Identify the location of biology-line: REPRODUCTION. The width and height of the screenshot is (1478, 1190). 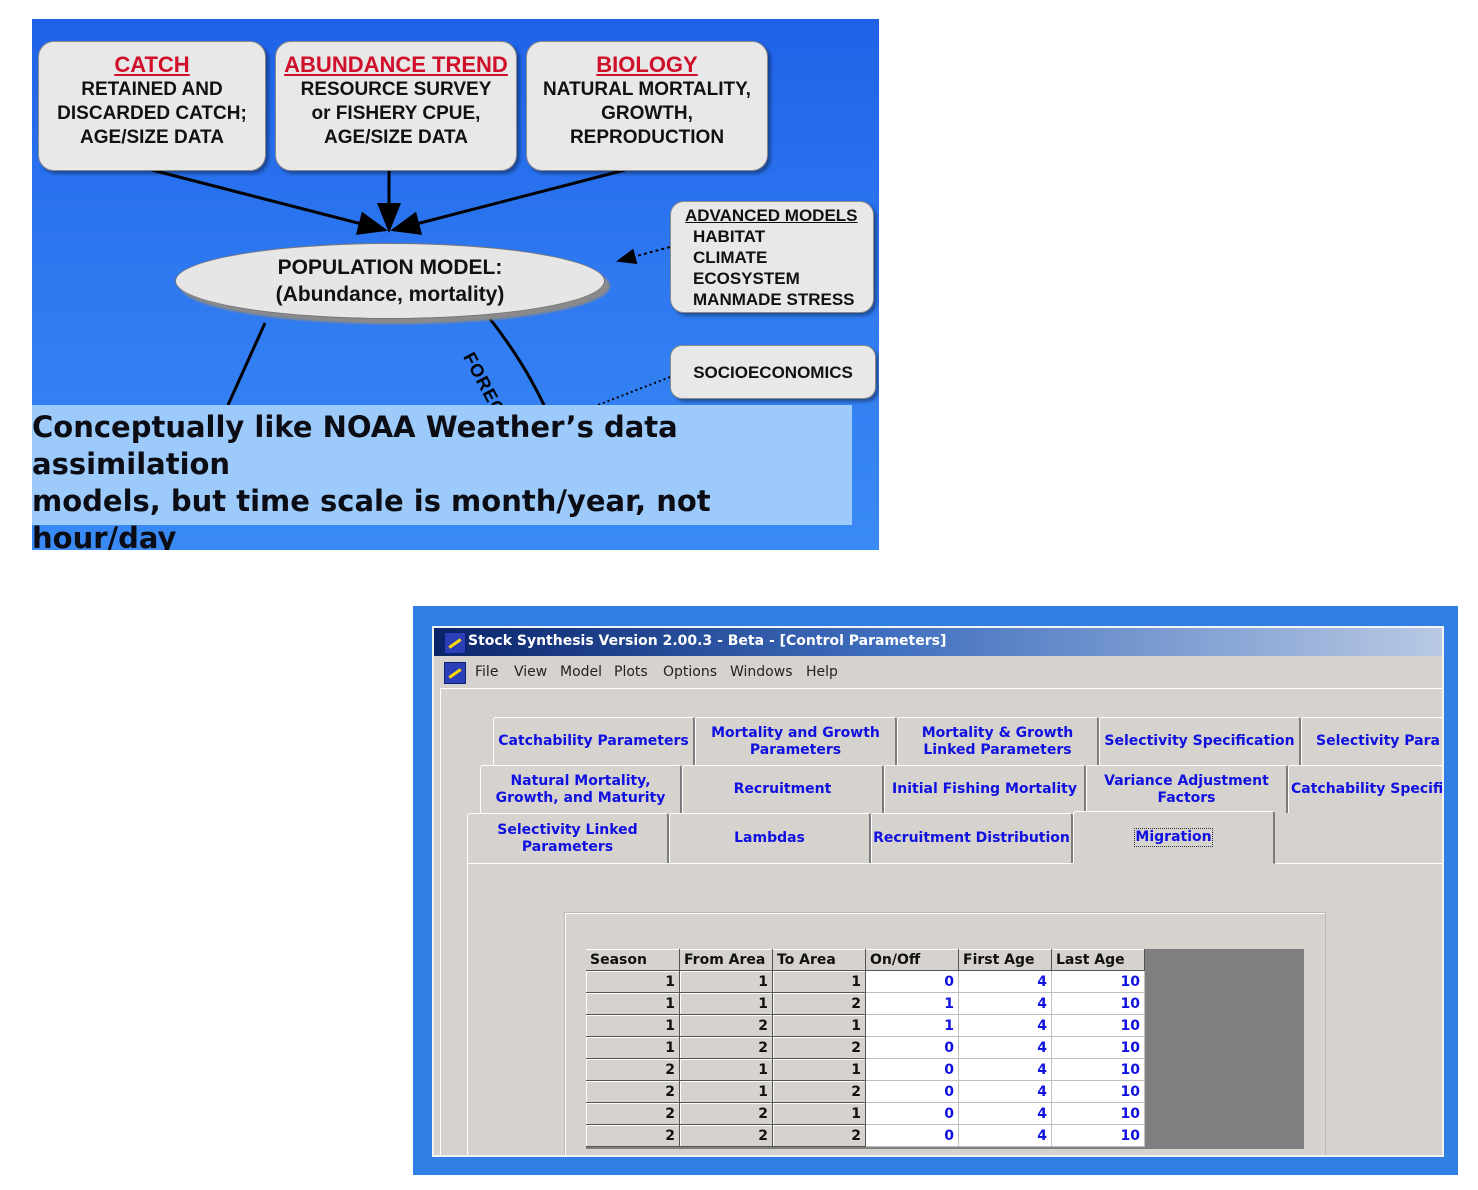
(647, 137).